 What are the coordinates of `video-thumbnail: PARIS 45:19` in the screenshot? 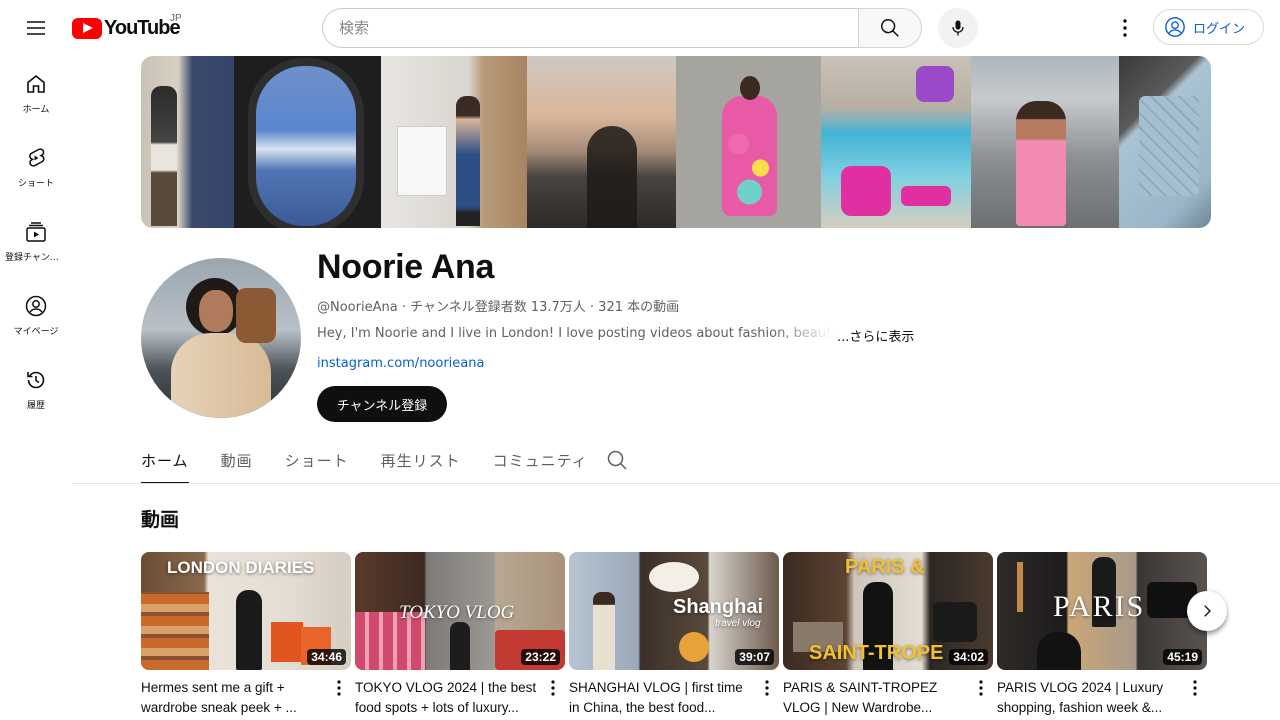 It's located at (1102, 611).